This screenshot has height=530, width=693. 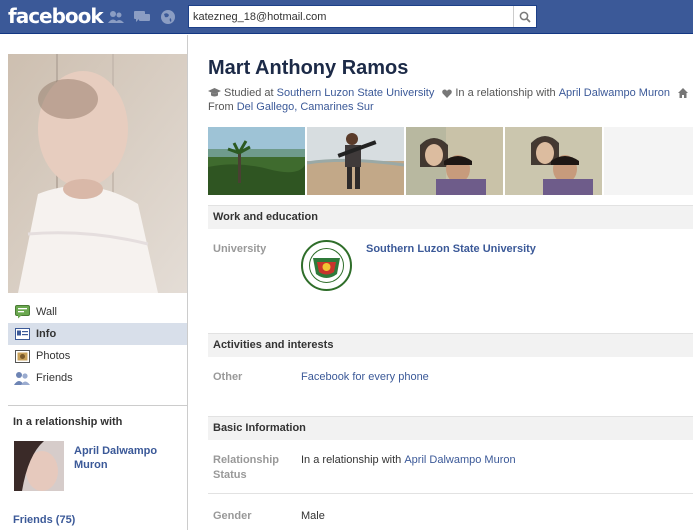 What do you see at coordinates (129, 458) in the screenshot?
I see `partner-name-link: April Dalwampo Muron` at bounding box center [129, 458].